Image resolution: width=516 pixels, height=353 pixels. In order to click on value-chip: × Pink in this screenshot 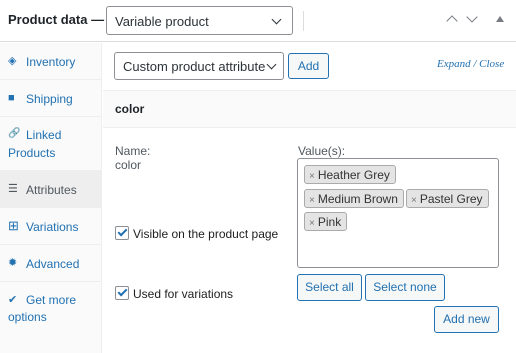, I will do `click(326, 221)`.